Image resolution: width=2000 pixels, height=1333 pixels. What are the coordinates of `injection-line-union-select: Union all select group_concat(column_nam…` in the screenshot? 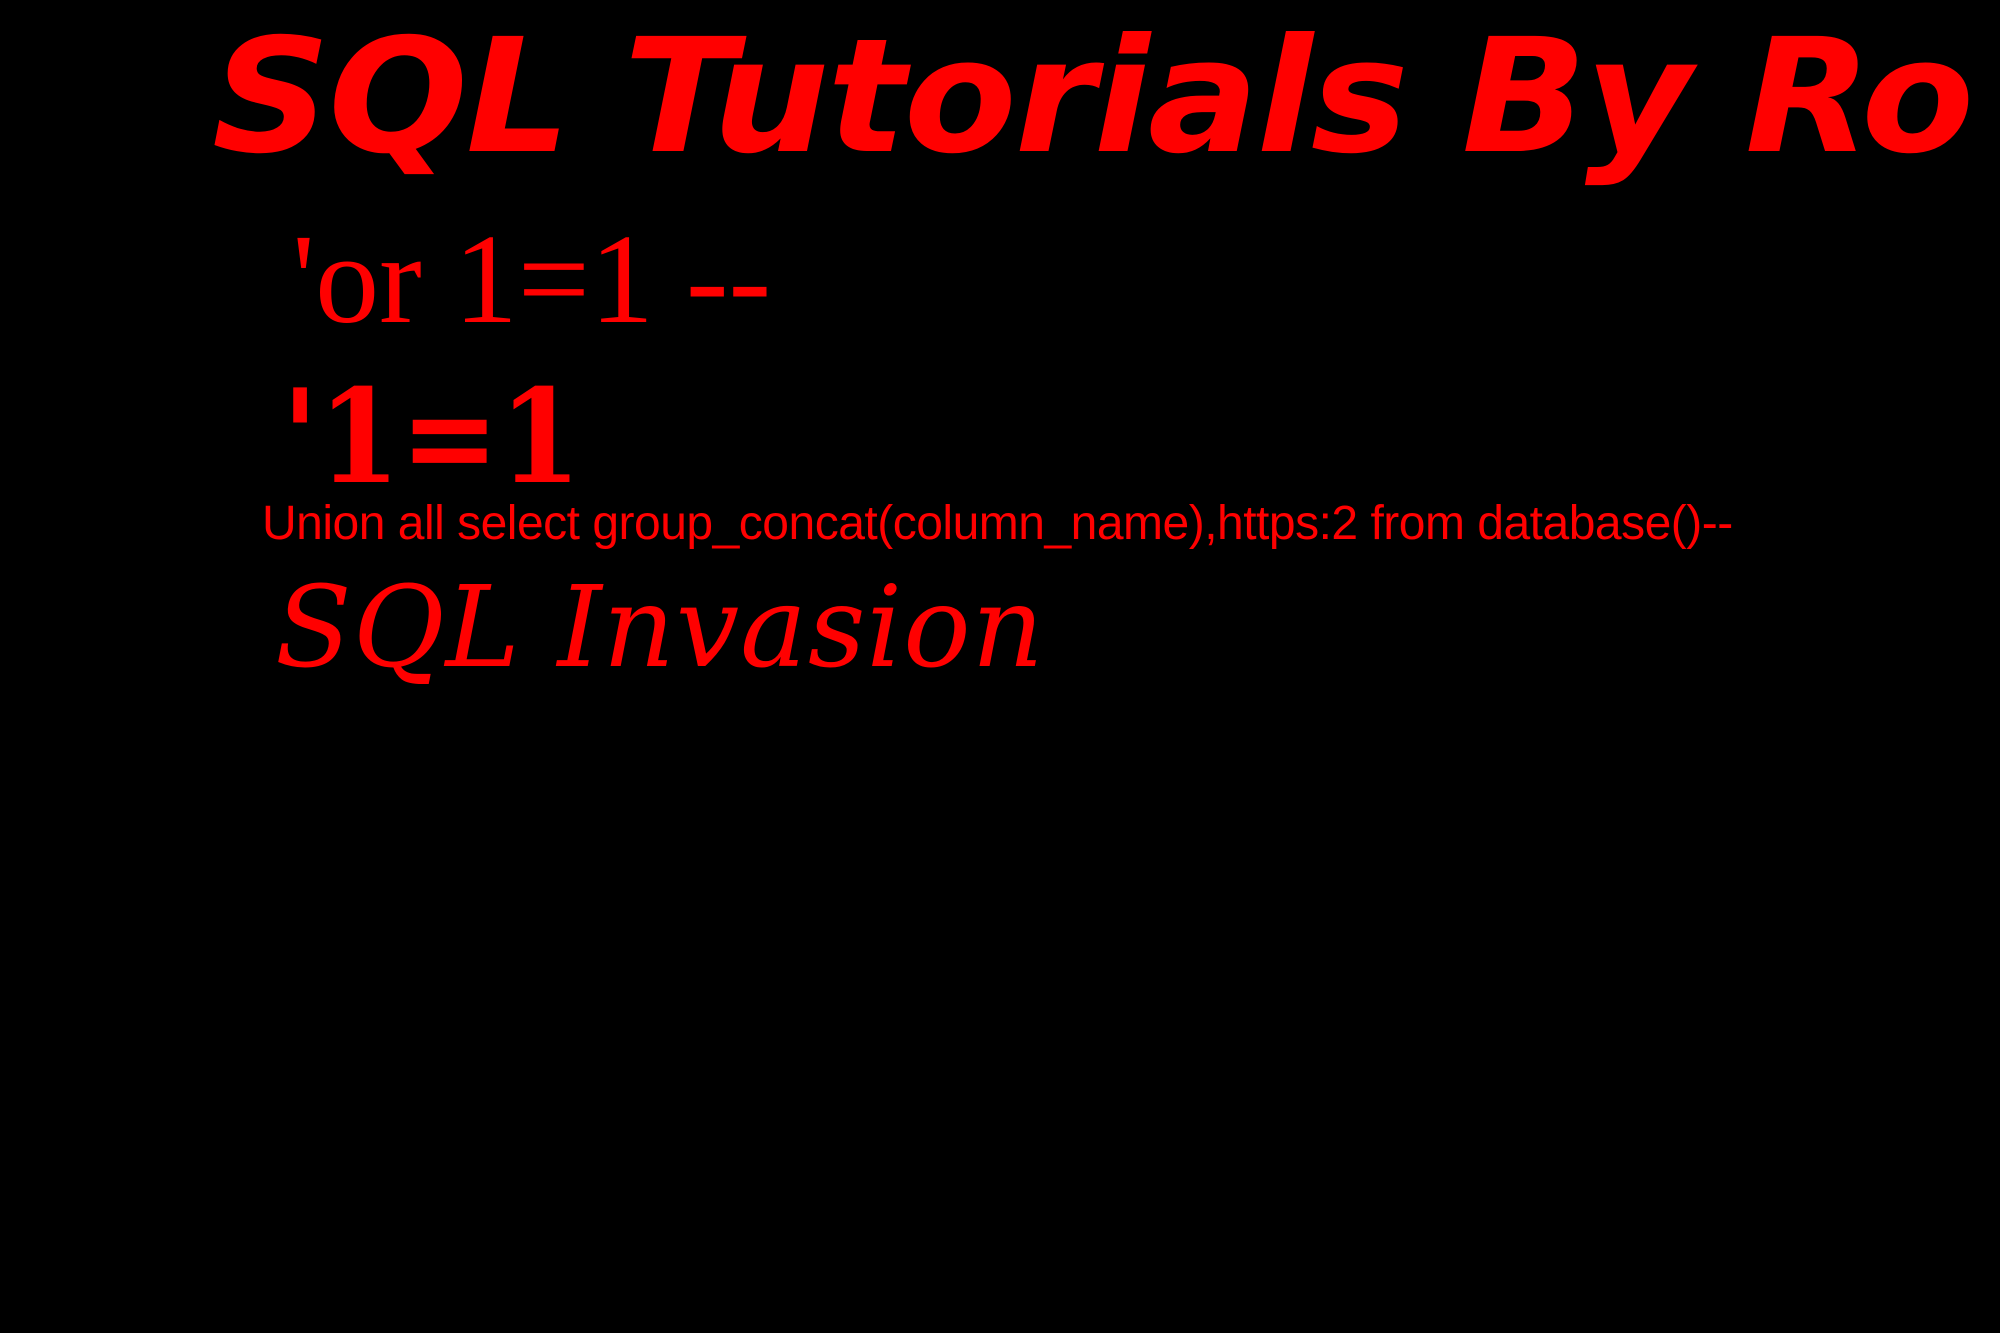 It's located at (997, 523).